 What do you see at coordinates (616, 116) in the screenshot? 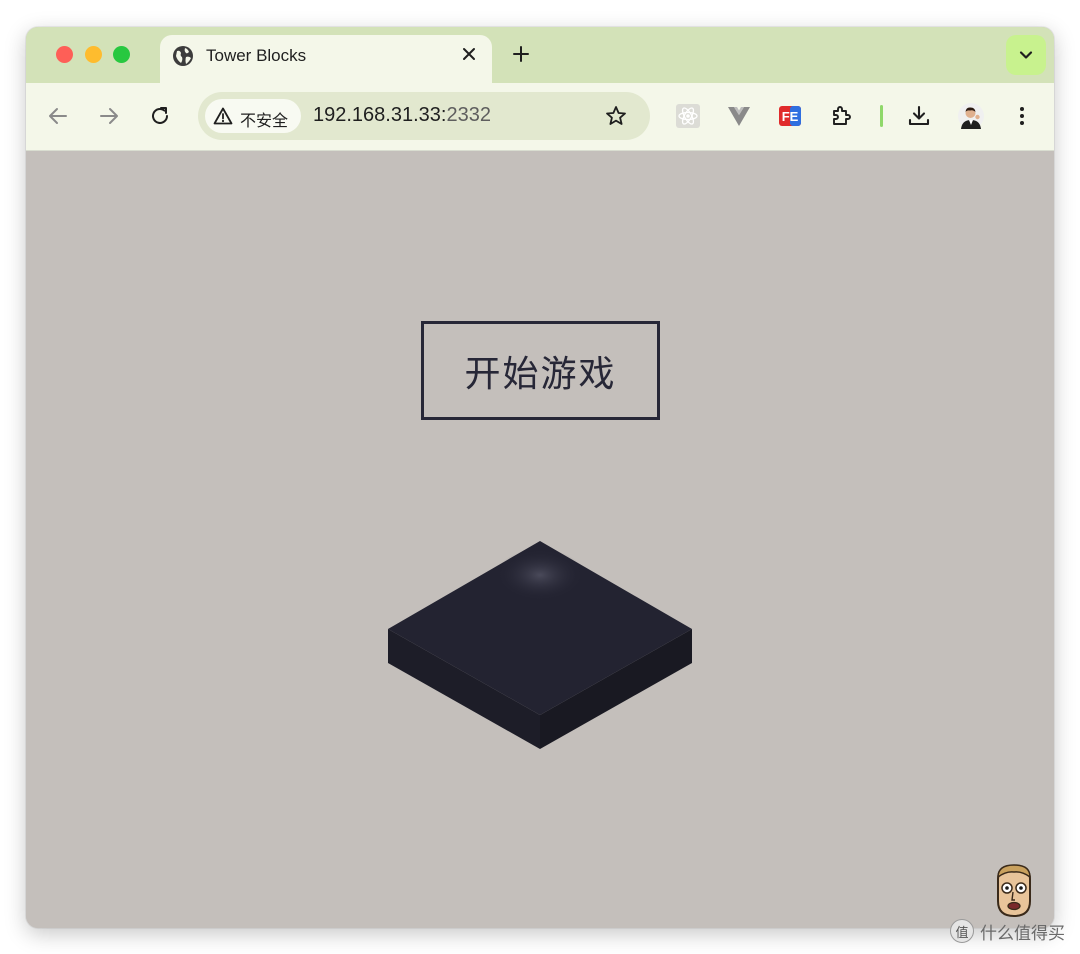
I see `bookmark-star-icon` at bounding box center [616, 116].